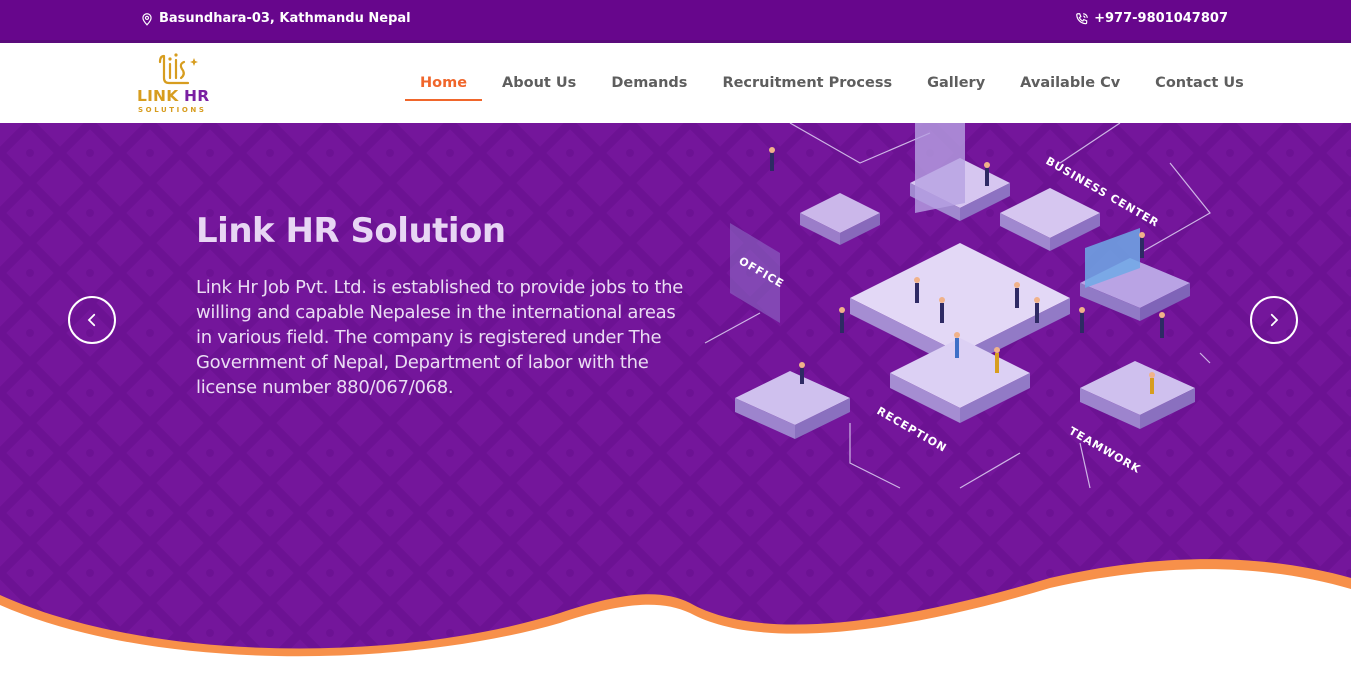 The image size is (1351, 676). What do you see at coordinates (1105, 450) in the screenshot?
I see `illustration-label-teamwork: TEAMWORK` at bounding box center [1105, 450].